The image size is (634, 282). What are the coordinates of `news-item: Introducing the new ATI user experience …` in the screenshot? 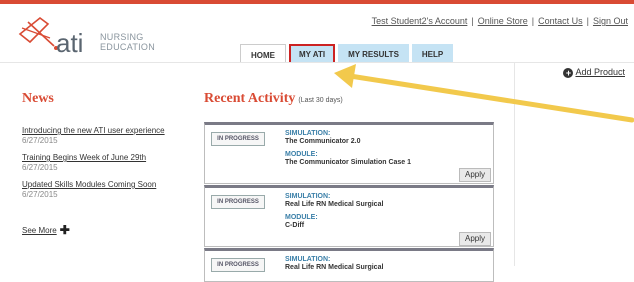 It's located at (93, 135).